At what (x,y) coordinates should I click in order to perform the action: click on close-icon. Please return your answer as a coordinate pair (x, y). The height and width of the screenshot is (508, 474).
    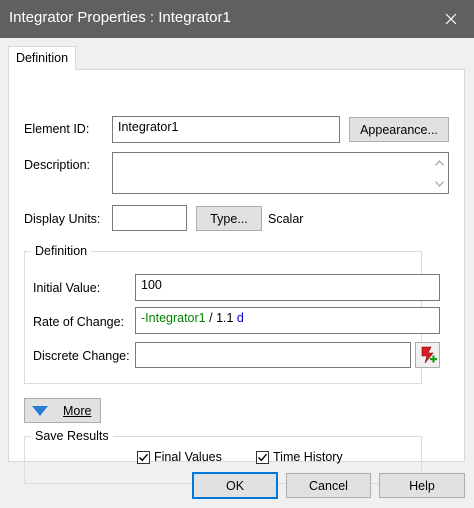
    Looking at the image, I should click on (451, 19).